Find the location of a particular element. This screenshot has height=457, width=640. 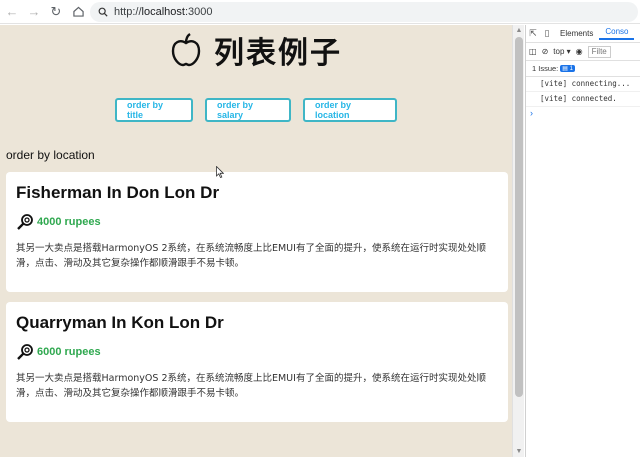

page-scrollbar: ▲ ▼ is located at coordinates (518, 241).